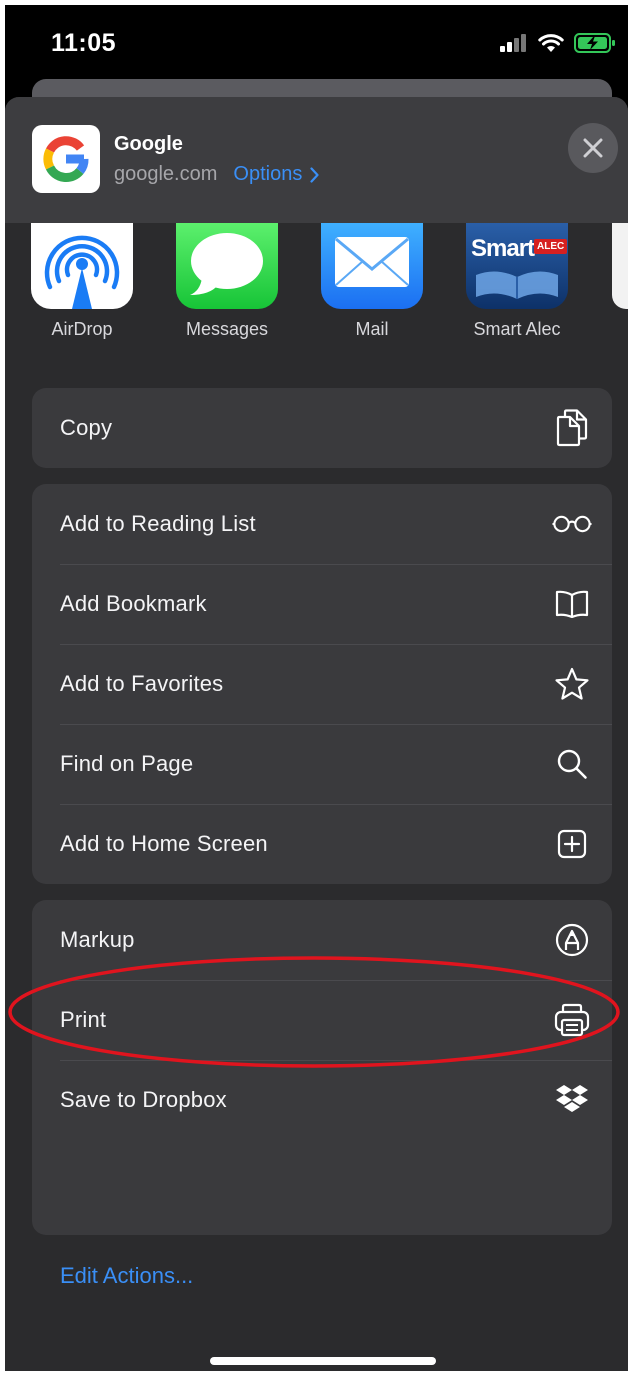  I want to click on app-mail: Mail, so click(372, 281).